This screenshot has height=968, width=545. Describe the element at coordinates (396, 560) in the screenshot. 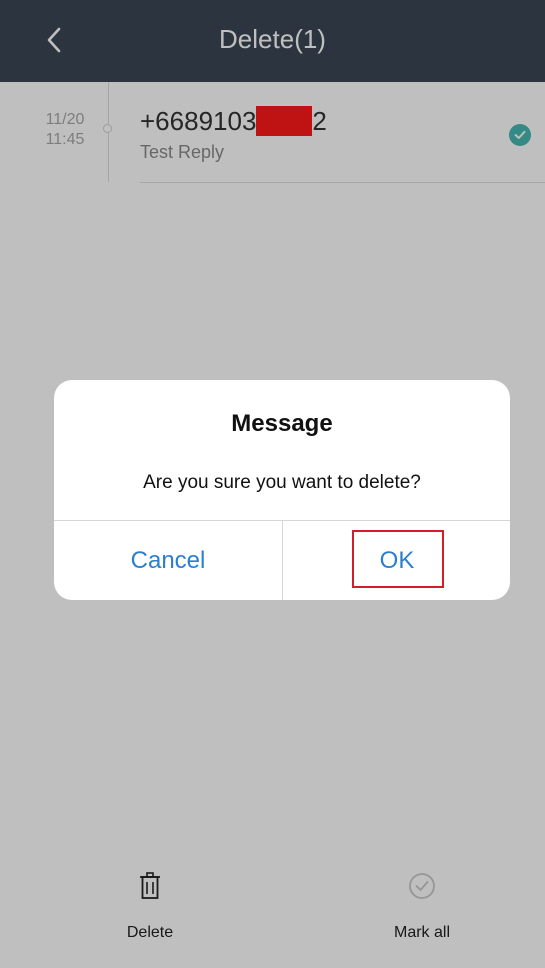

I see `ok-button: OK` at that location.